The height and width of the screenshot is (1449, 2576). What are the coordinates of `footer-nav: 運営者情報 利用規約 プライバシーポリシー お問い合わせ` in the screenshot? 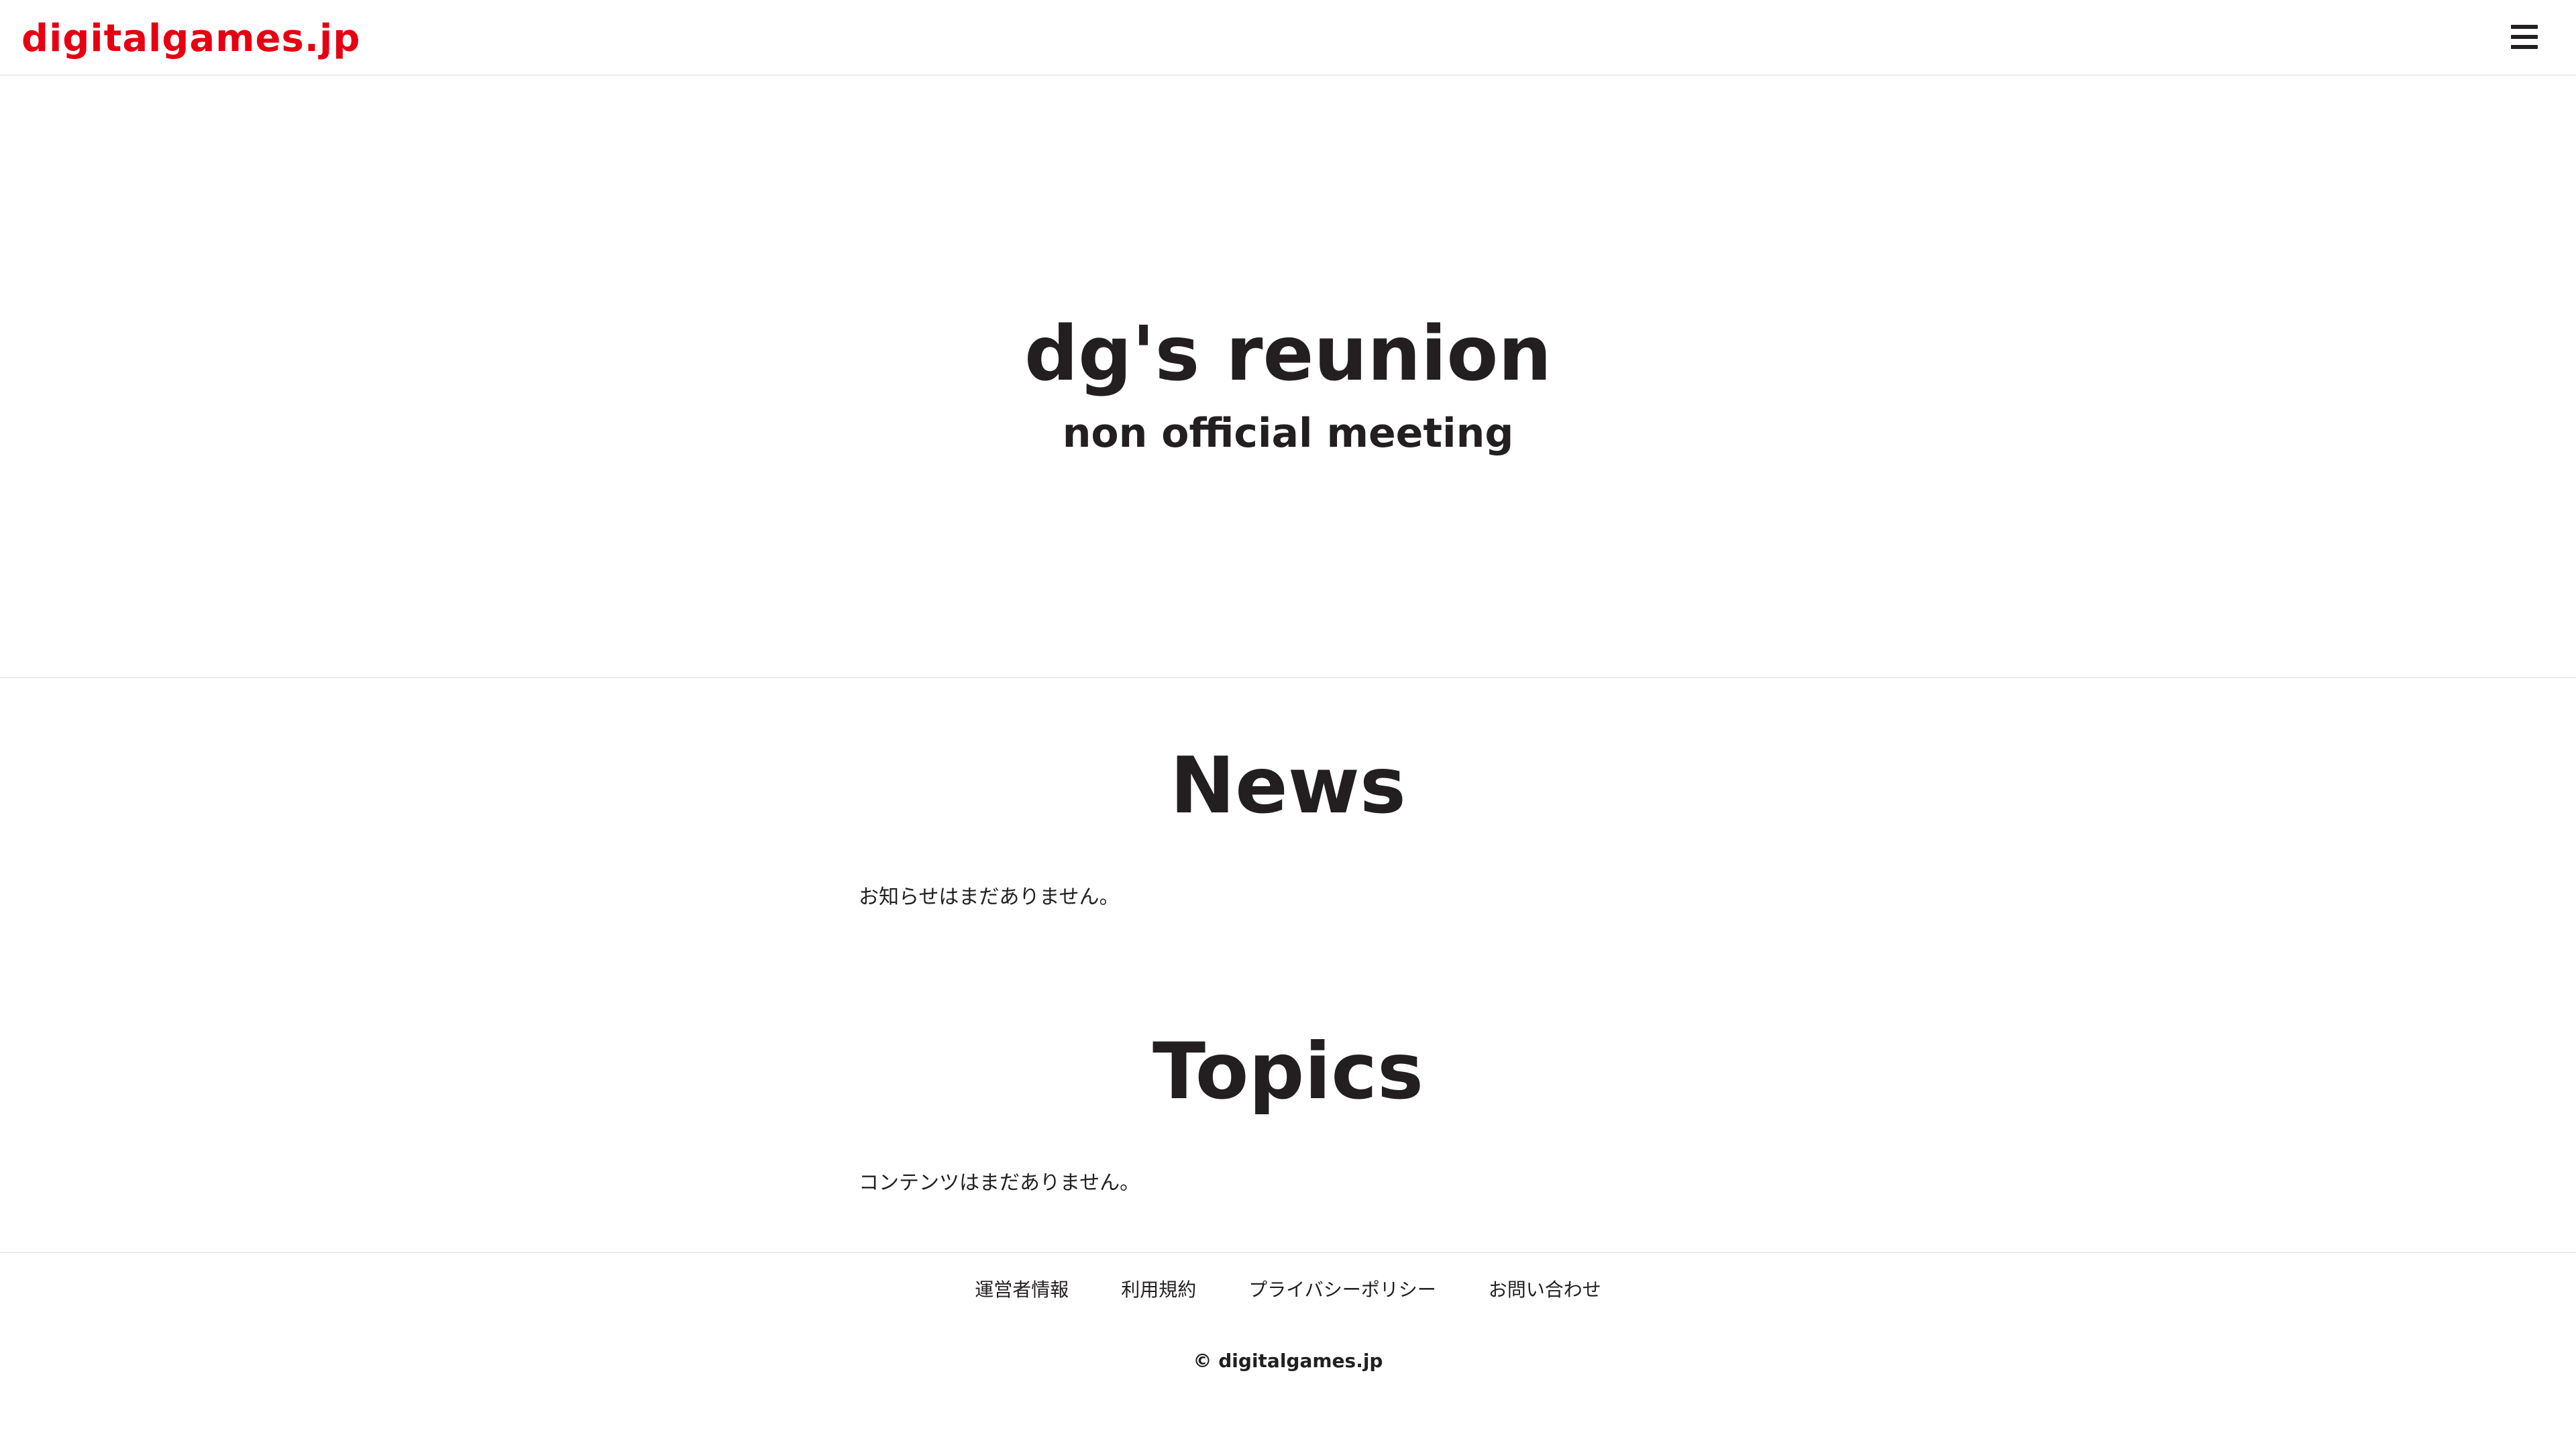 It's located at (1288, 1290).